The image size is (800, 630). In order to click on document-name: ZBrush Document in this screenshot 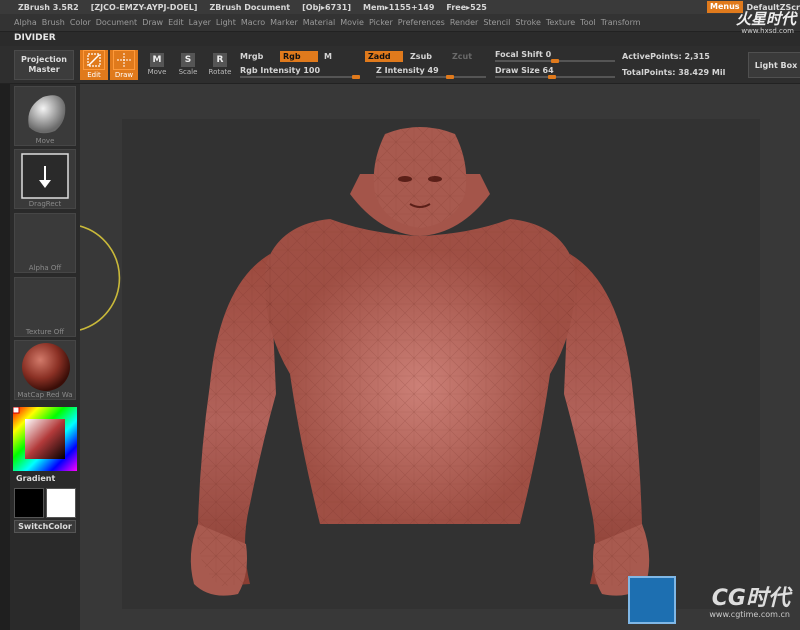, I will do `click(250, 7)`.